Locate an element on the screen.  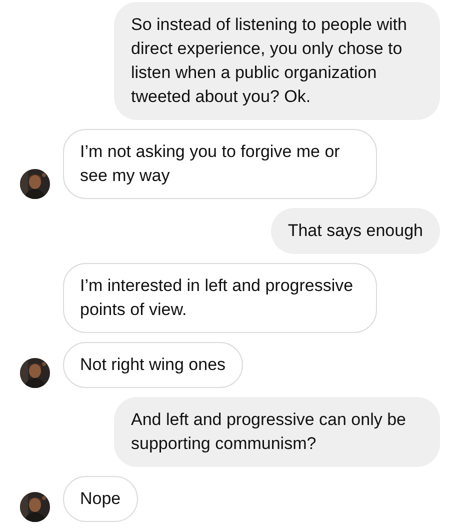
message-bubble: Not right wing ones is located at coordinates (153, 365).